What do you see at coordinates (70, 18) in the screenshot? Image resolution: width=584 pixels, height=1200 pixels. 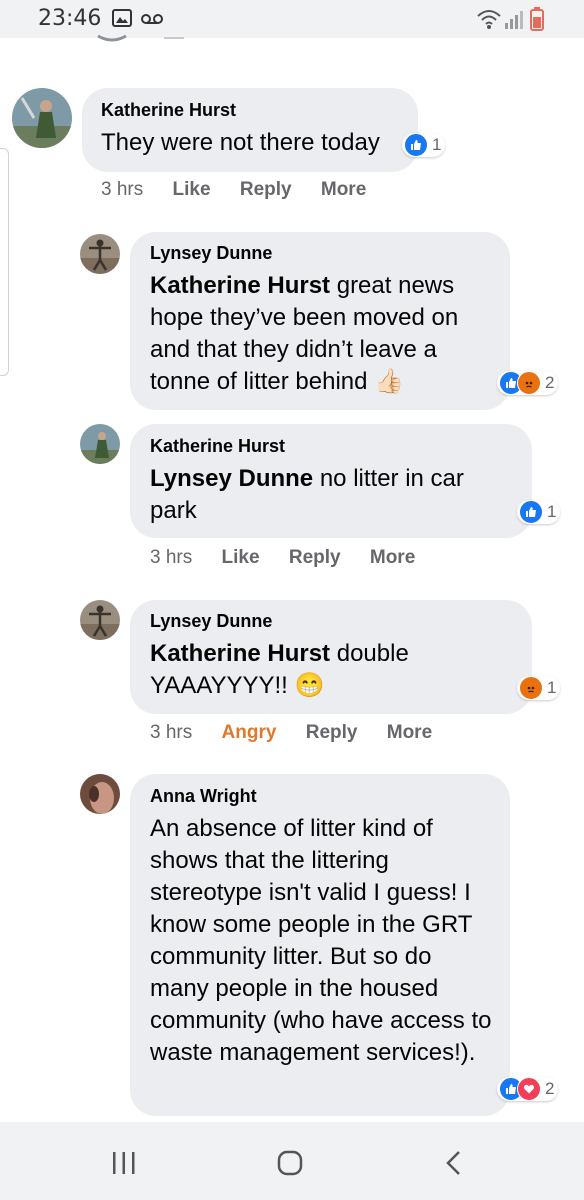 I see `status-time: 23:46` at bounding box center [70, 18].